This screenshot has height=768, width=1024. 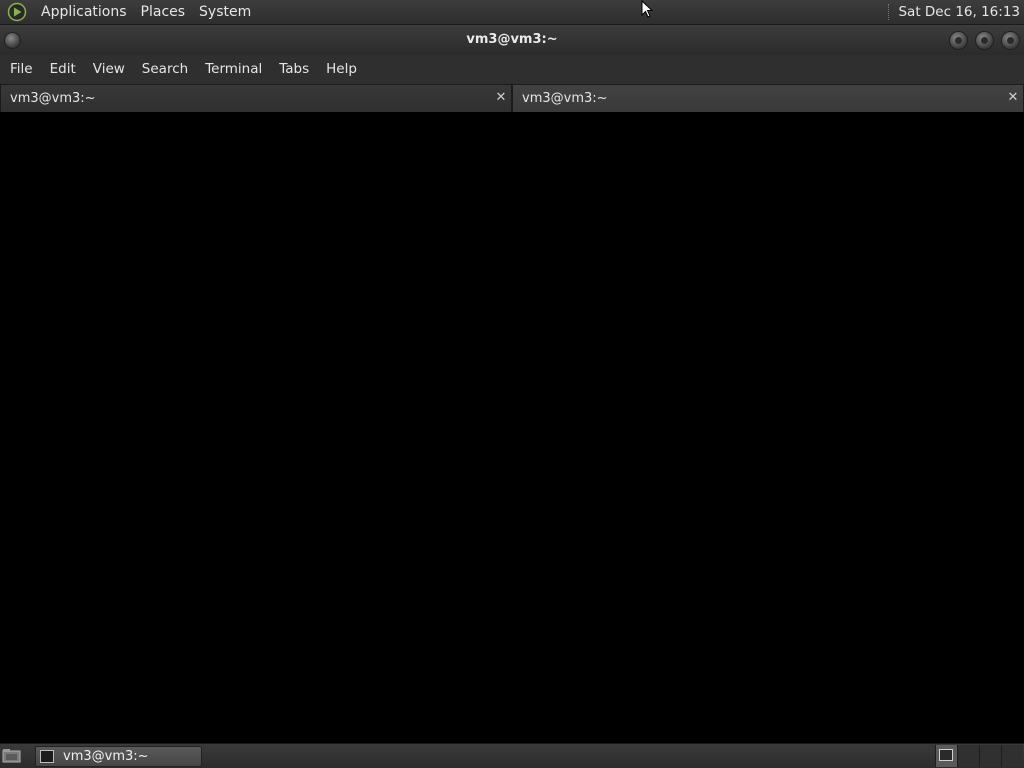 What do you see at coordinates (647, 9) in the screenshot?
I see `mouse-cursor-icon` at bounding box center [647, 9].